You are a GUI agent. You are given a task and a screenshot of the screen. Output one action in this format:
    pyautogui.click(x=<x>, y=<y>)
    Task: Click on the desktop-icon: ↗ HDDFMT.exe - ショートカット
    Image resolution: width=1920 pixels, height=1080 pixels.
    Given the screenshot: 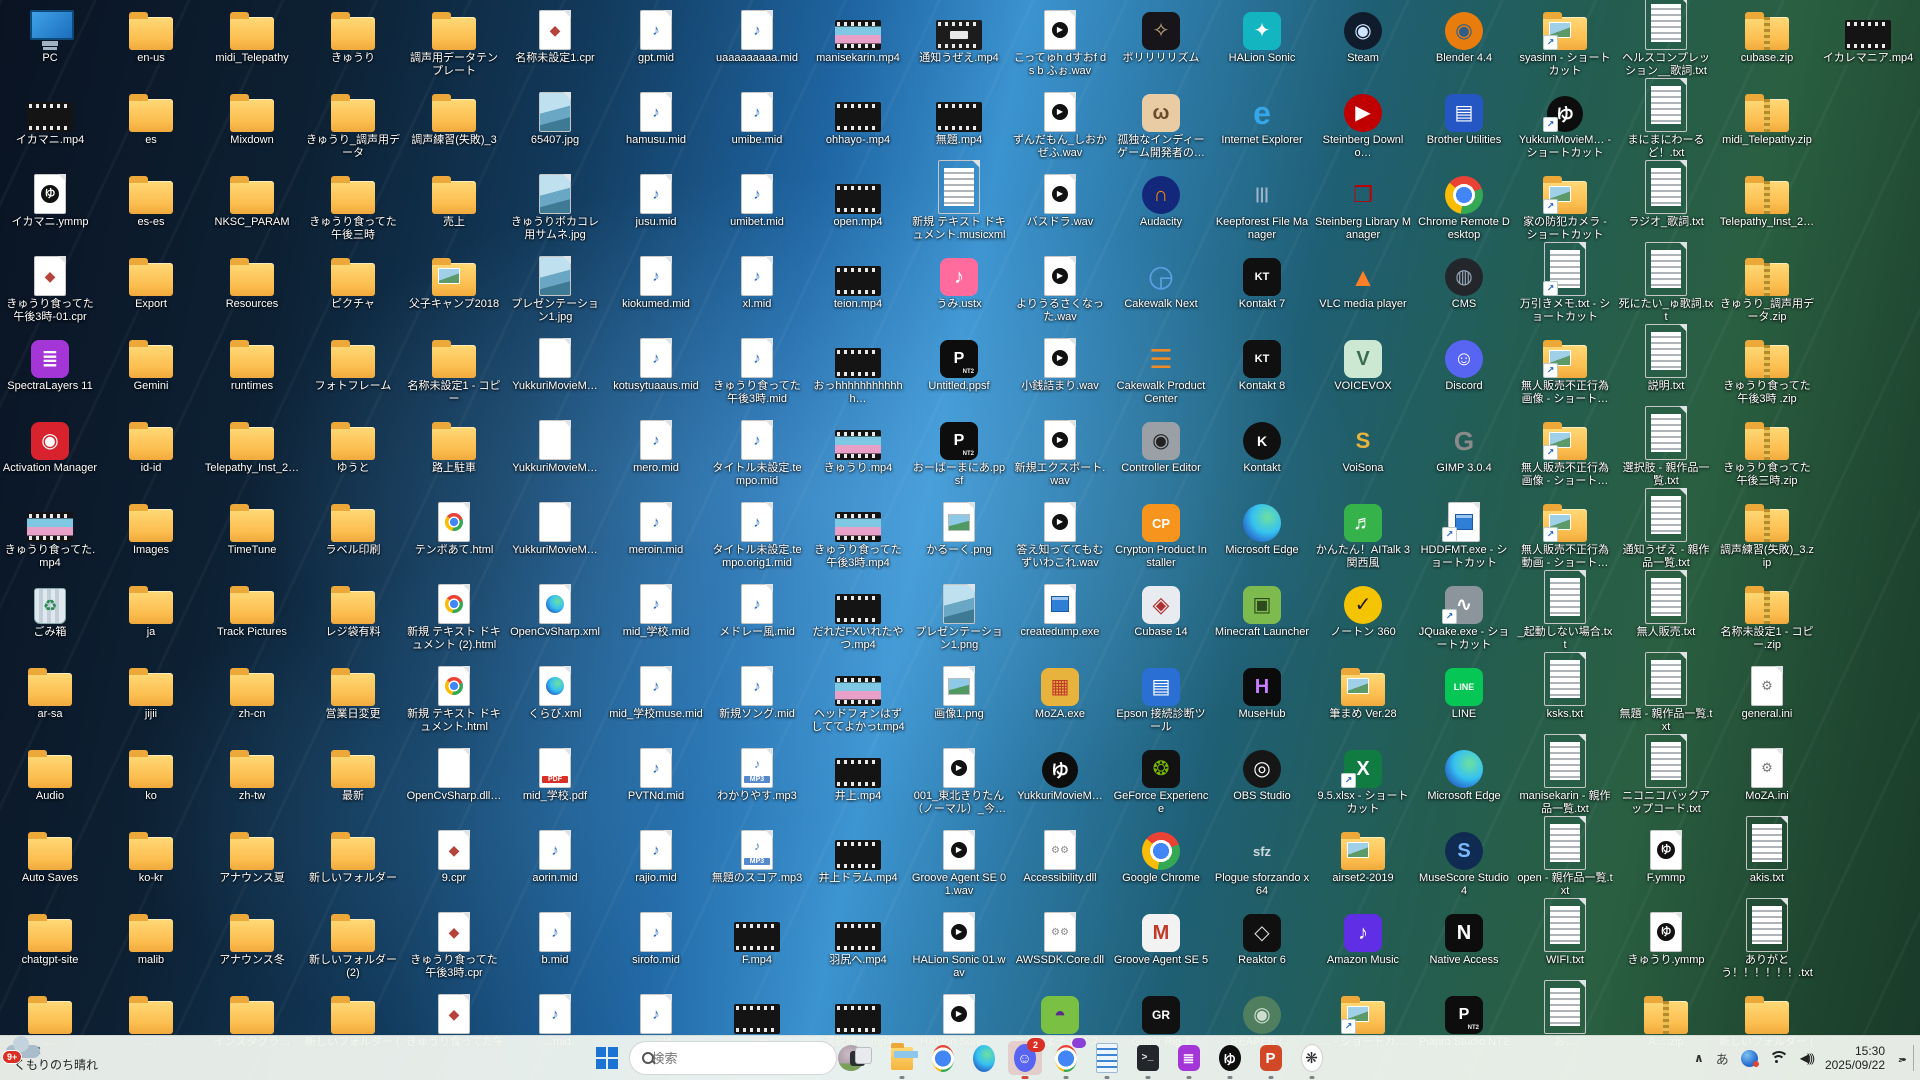 What is the action you would take?
    pyautogui.click(x=1464, y=534)
    